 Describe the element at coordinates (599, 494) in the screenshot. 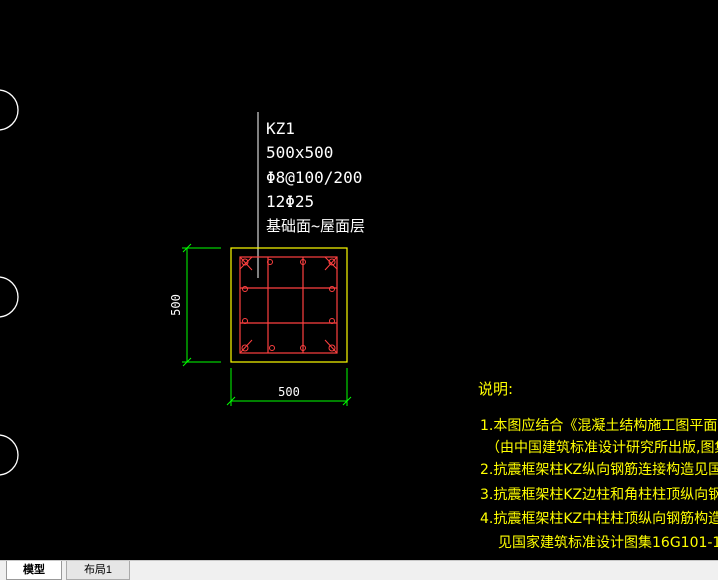

I see `note-line-4: 3.抗震框架柱KZ边柱和角柱柱顶纵向钢筋构造` at that location.